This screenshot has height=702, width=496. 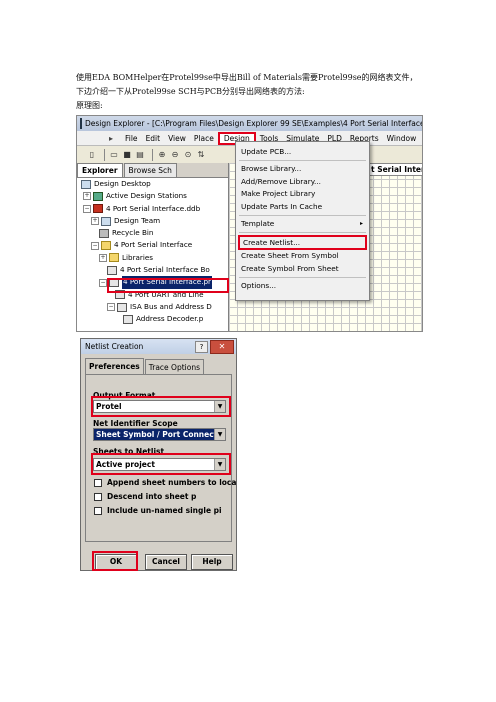 I want to click on zoom-fit-icon: ⊙, so click(x=188, y=155).